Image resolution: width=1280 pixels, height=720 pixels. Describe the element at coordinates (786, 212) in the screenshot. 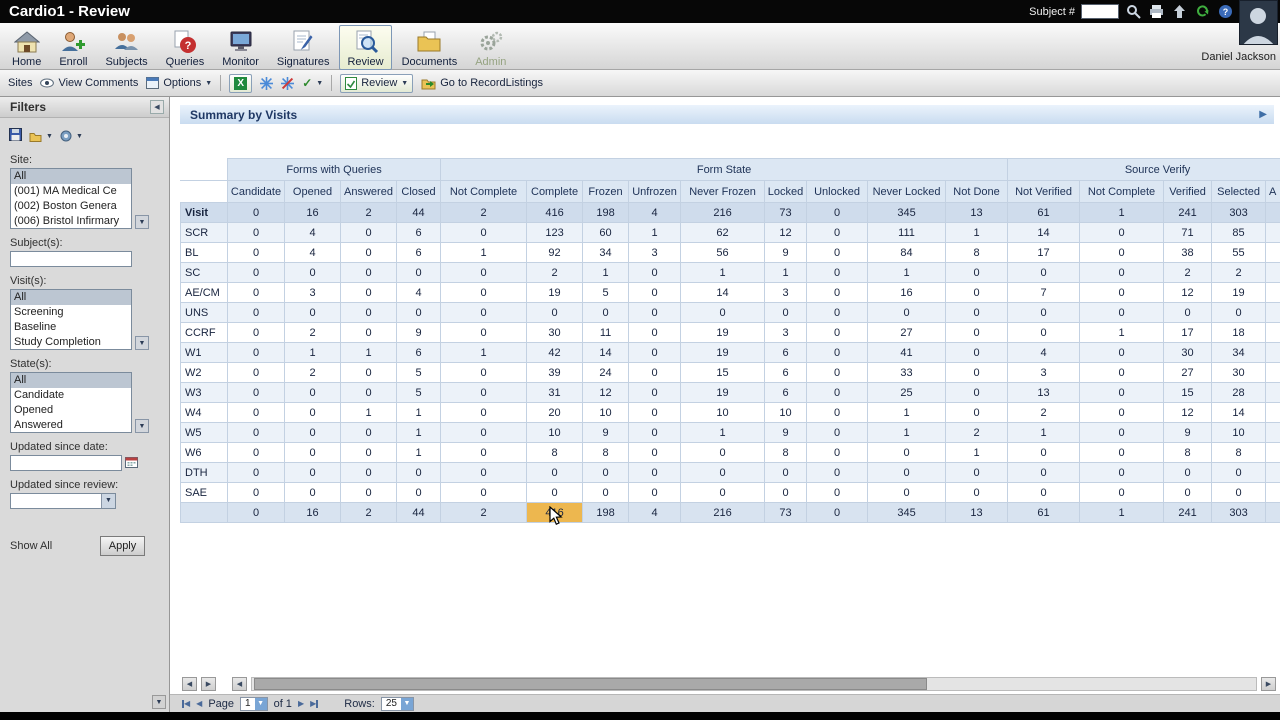

I see `summary-cell: 73` at that location.